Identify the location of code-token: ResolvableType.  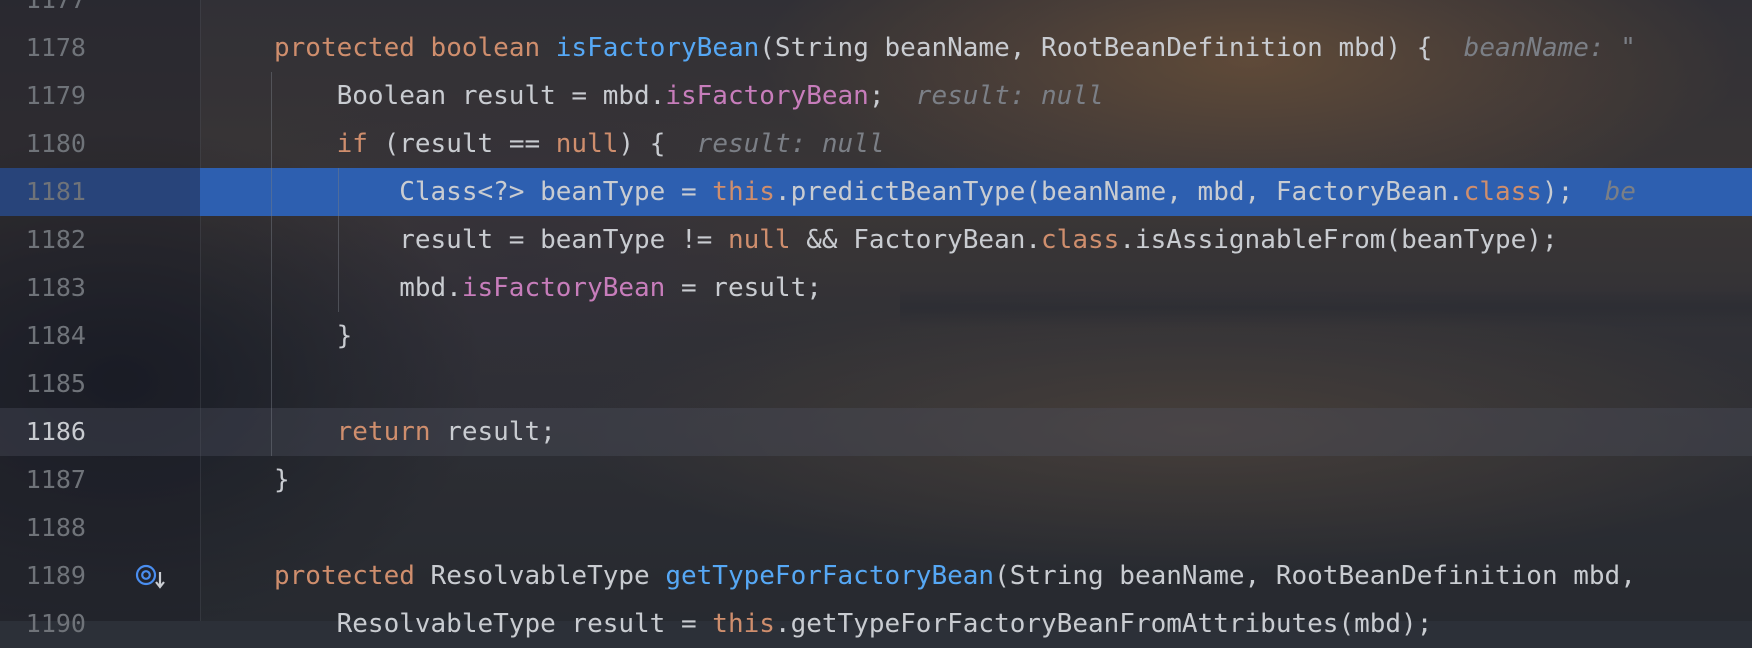
(540, 576).